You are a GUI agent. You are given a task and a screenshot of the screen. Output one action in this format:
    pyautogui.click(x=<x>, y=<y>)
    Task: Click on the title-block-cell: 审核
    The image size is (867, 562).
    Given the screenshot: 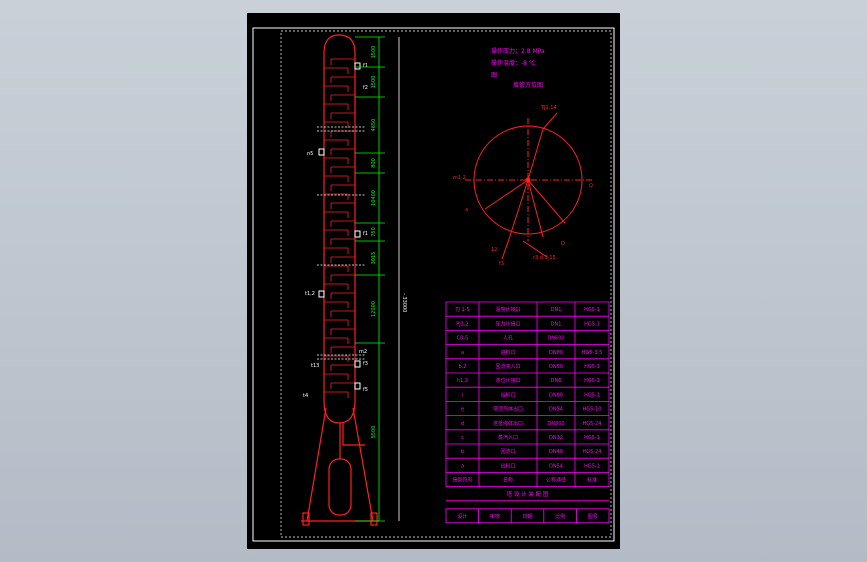 What is the action you would take?
    pyautogui.click(x=495, y=516)
    